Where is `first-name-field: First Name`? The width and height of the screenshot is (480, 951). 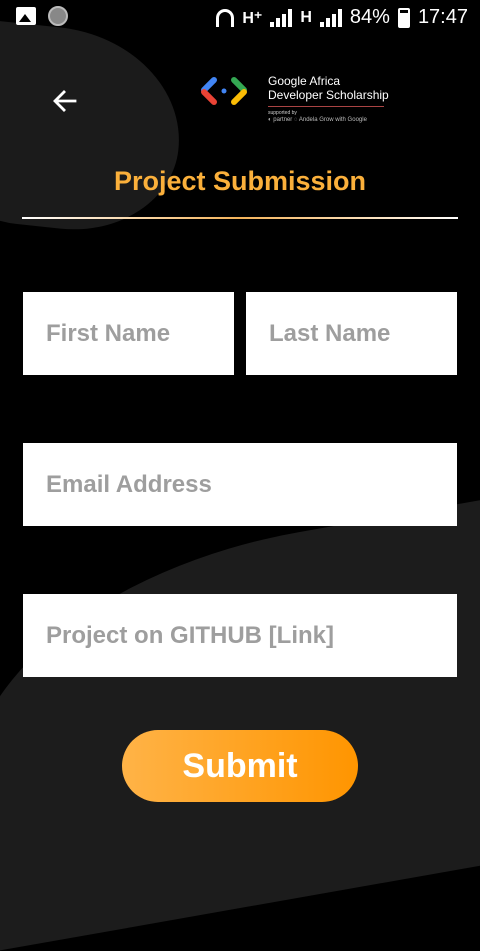 first-name-field: First Name is located at coordinates (128, 333).